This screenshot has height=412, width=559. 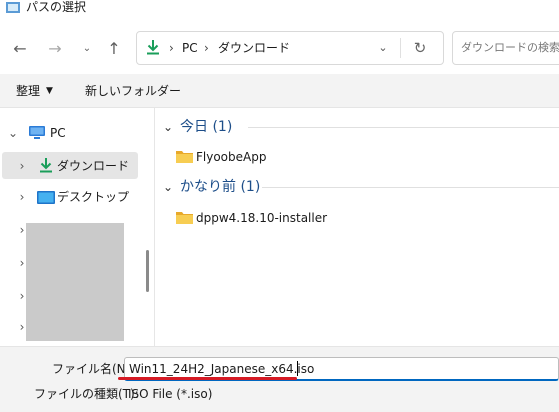 I want to click on downloads-expand-chevron: ›, so click(x=22, y=166).